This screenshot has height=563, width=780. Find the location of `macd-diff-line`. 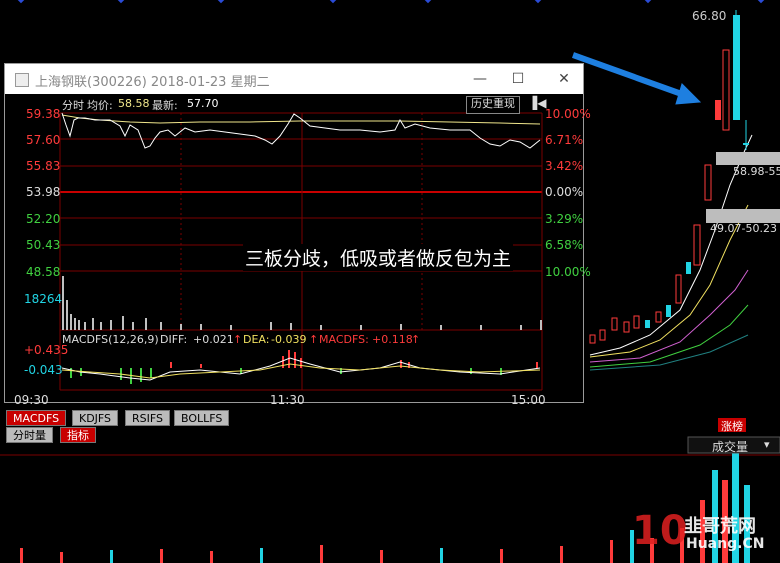

macd-diff-line is located at coordinates (301, 369).